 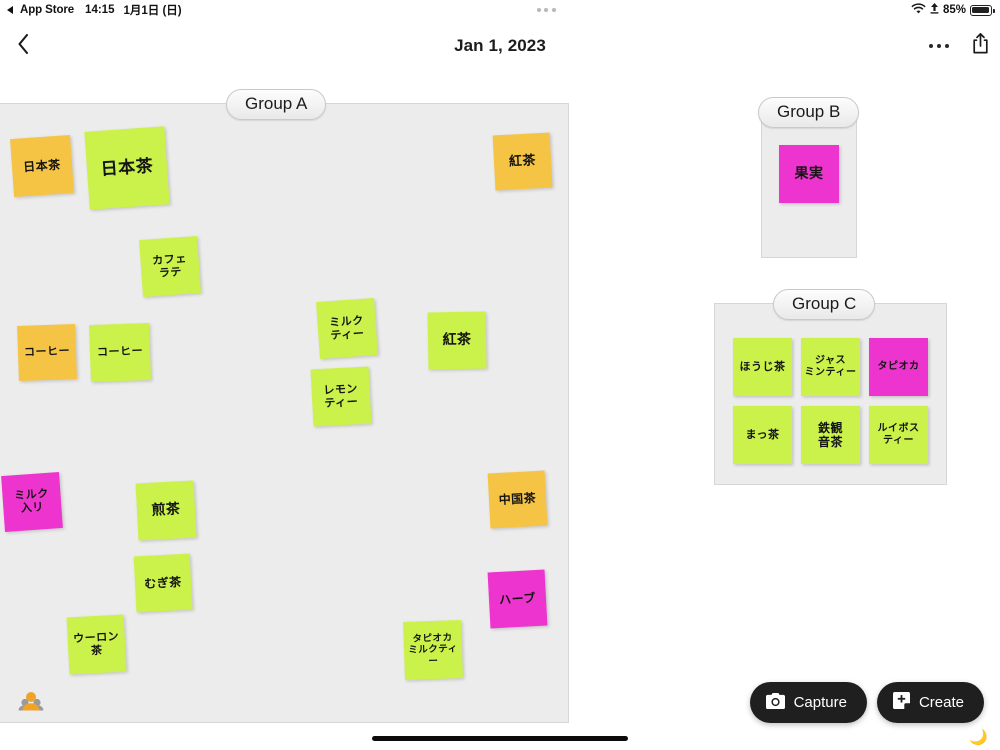 What do you see at coordinates (918, 10) in the screenshot?
I see `wifi-icon` at bounding box center [918, 10].